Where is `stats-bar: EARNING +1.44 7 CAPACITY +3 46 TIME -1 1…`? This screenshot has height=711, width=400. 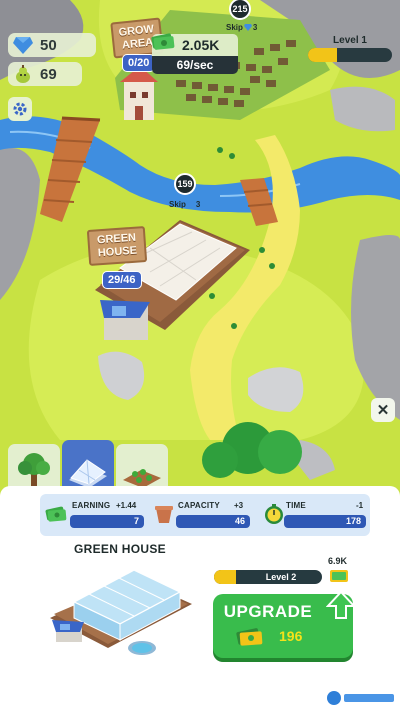
stats-bar: EARNING +1.44 7 CAPACITY +3 46 TIME -1 1… is located at coordinates (205, 515).